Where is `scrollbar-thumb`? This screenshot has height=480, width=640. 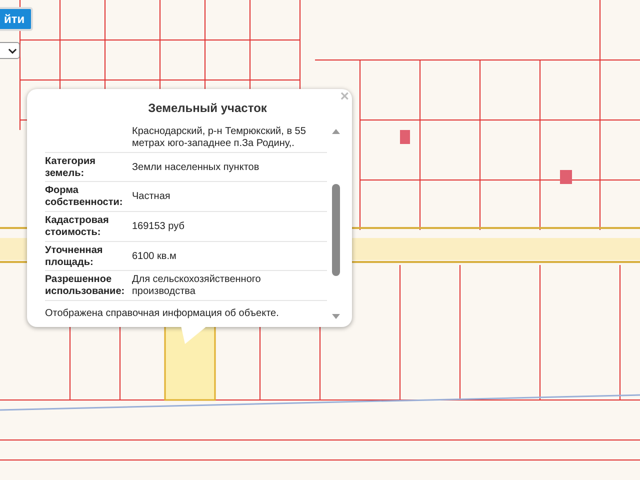 scrollbar-thumb is located at coordinates (336, 230).